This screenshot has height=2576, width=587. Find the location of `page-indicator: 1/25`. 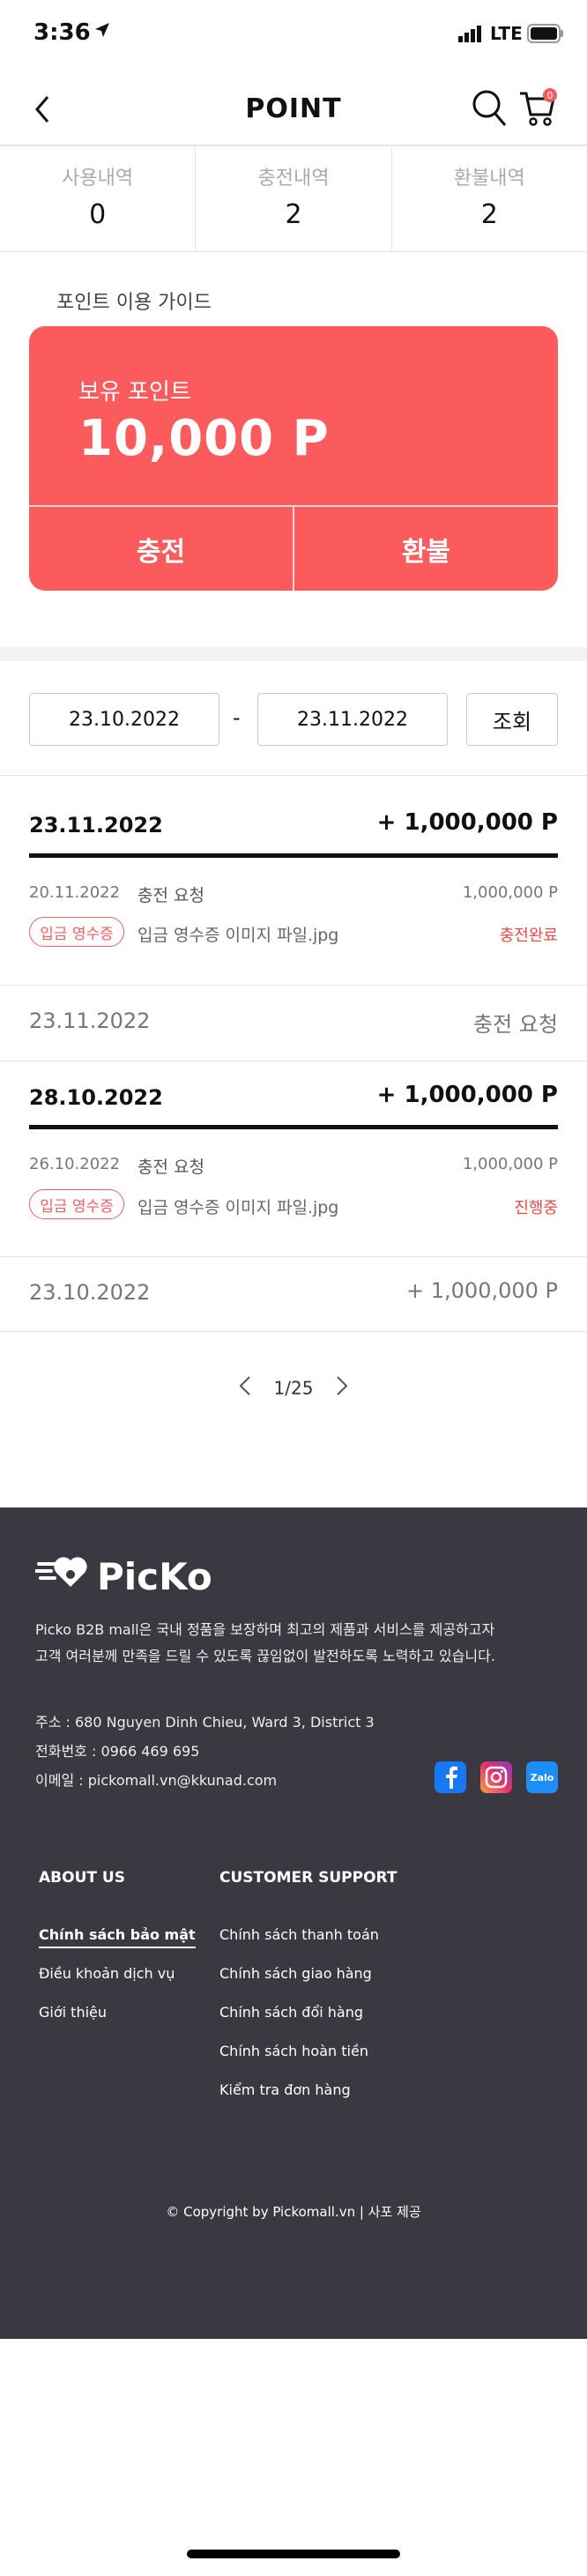

page-indicator: 1/25 is located at coordinates (293, 1388).